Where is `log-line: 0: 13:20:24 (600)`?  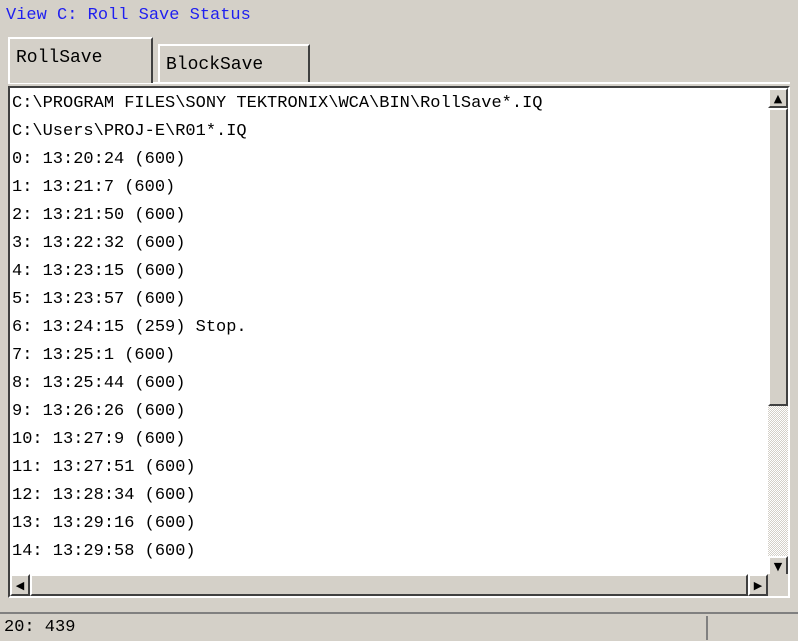
log-line: 0: 13:20:24 (600) is located at coordinates (393, 160).